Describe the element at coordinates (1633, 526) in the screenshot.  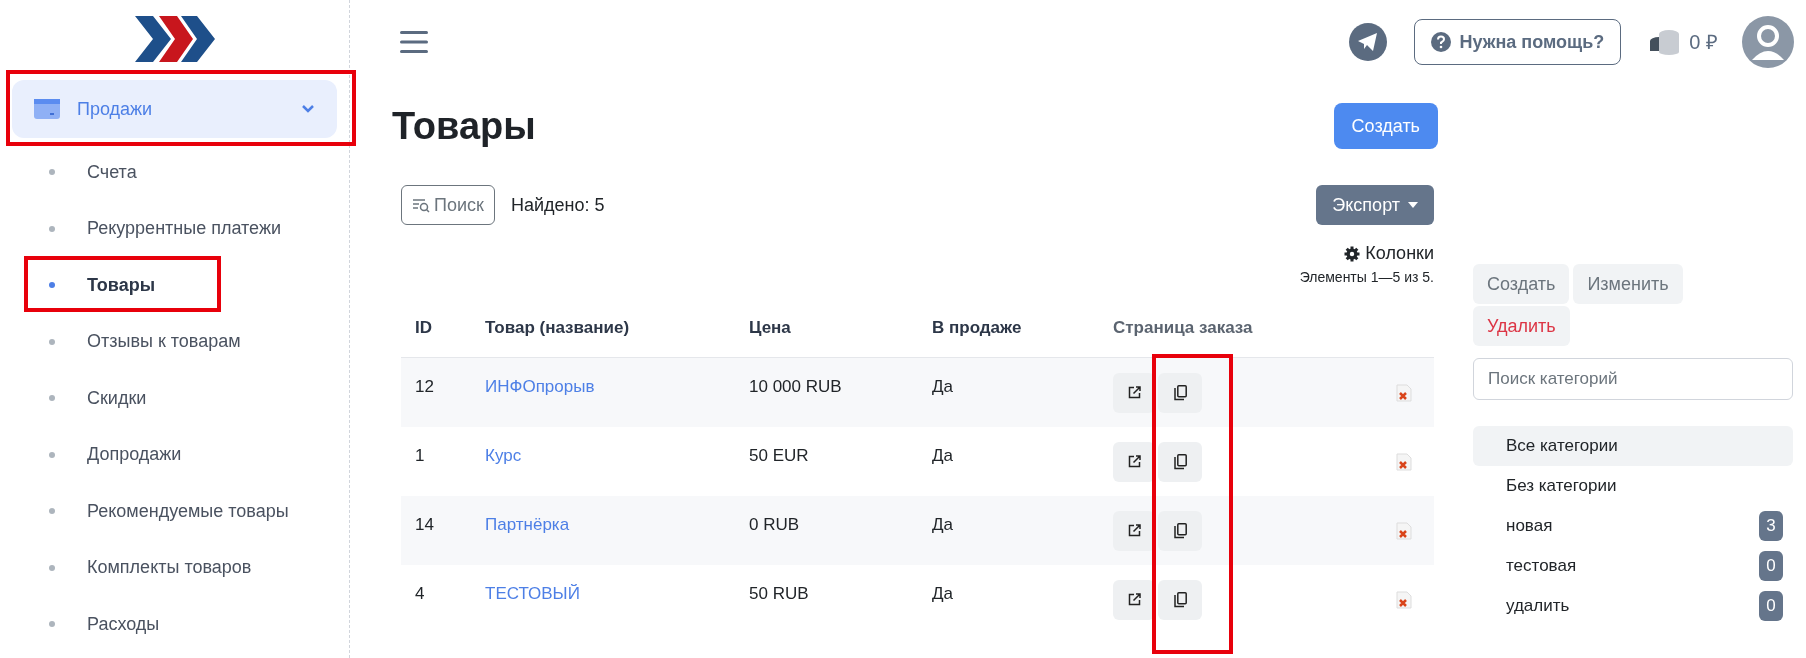
I see `category-item: новая 3` at that location.